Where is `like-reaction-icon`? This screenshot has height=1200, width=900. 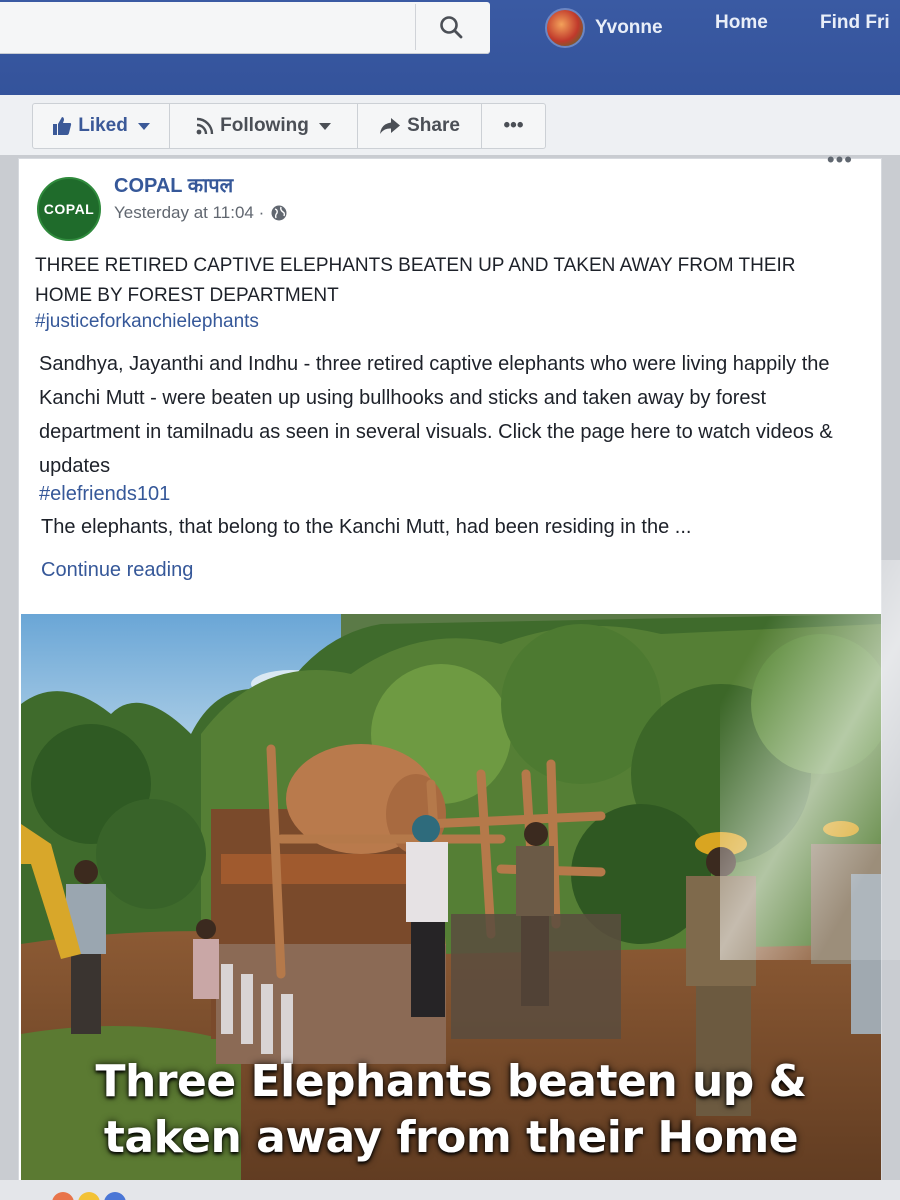
like-reaction-icon is located at coordinates (63, 1196).